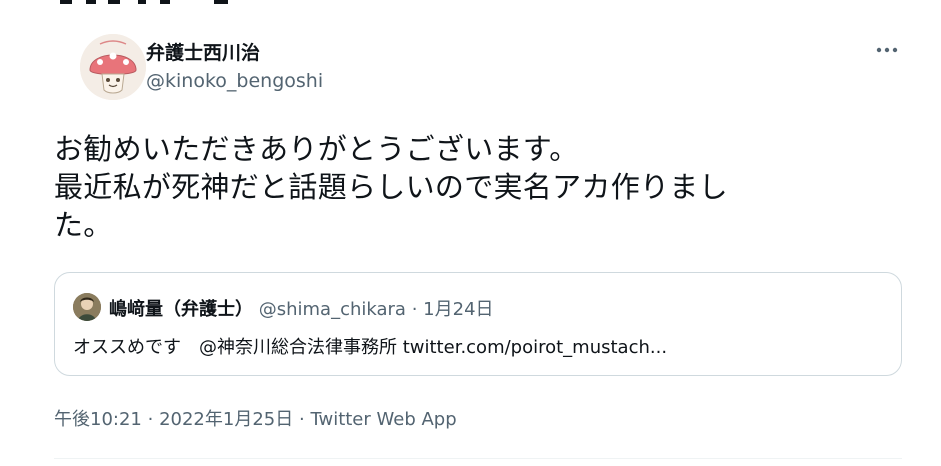 This screenshot has width=941, height=466. Describe the element at coordinates (113, 67) in the screenshot. I see `mushroom-avatar-icon` at that location.